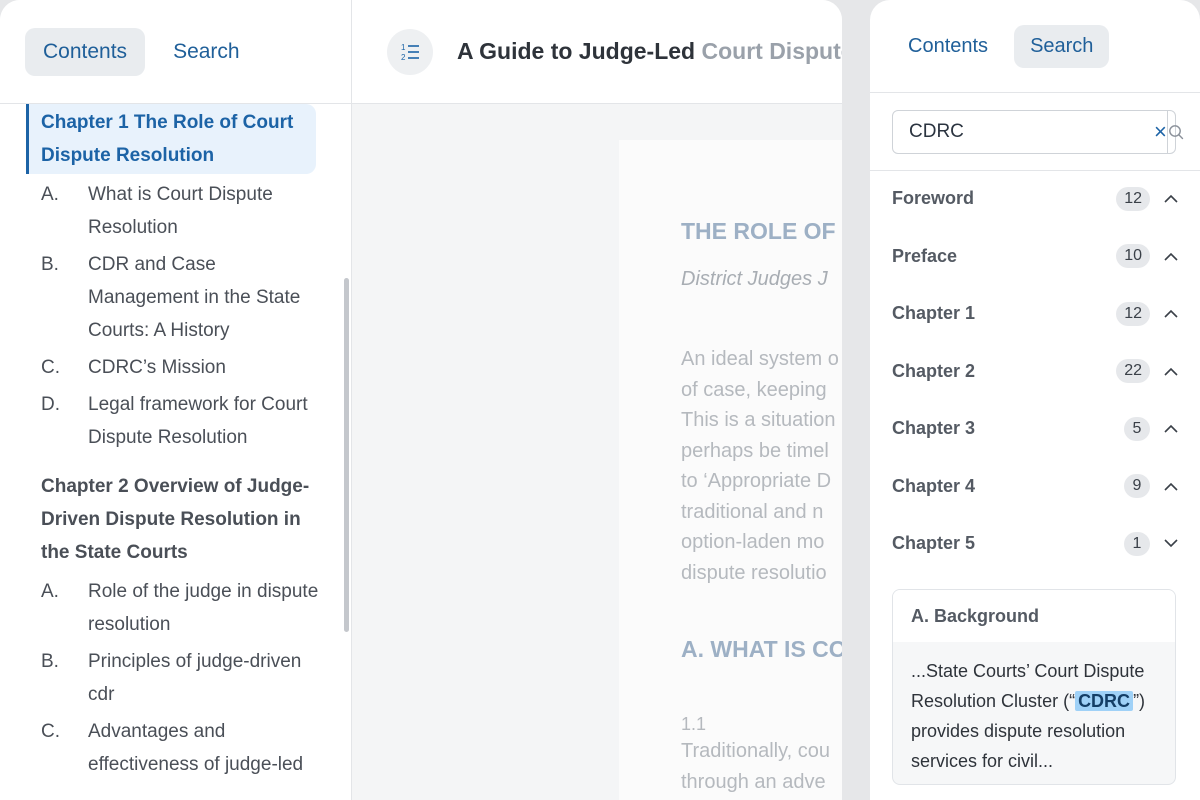  Describe the element at coordinates (1035, 199) in the screenshot. I see `result-group-foreword: Foreword 12` at that location.